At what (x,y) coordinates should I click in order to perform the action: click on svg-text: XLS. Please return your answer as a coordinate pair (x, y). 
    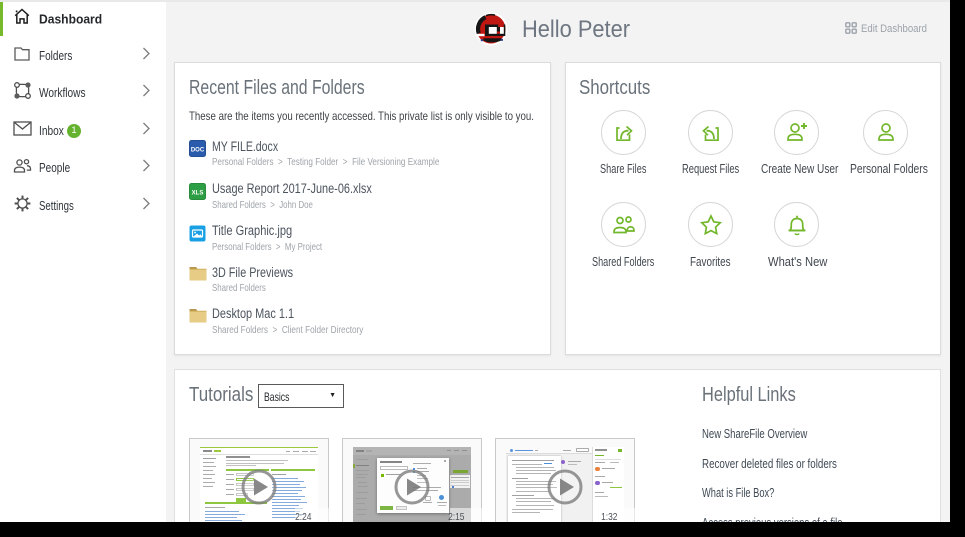
    Looking at the image, I should click on (198, 193).